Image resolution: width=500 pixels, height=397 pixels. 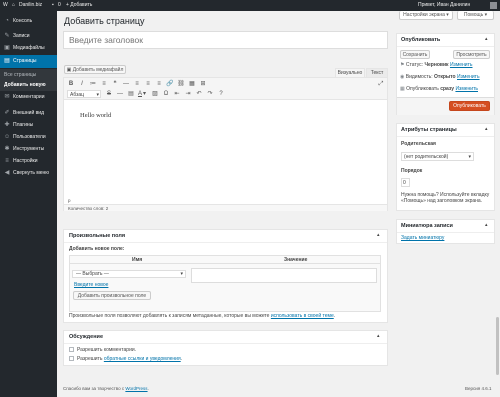 What do you see at coordinates (221, 94) in the screenshot?
I see `help-icon: ?` at bounding box center [221, 94].